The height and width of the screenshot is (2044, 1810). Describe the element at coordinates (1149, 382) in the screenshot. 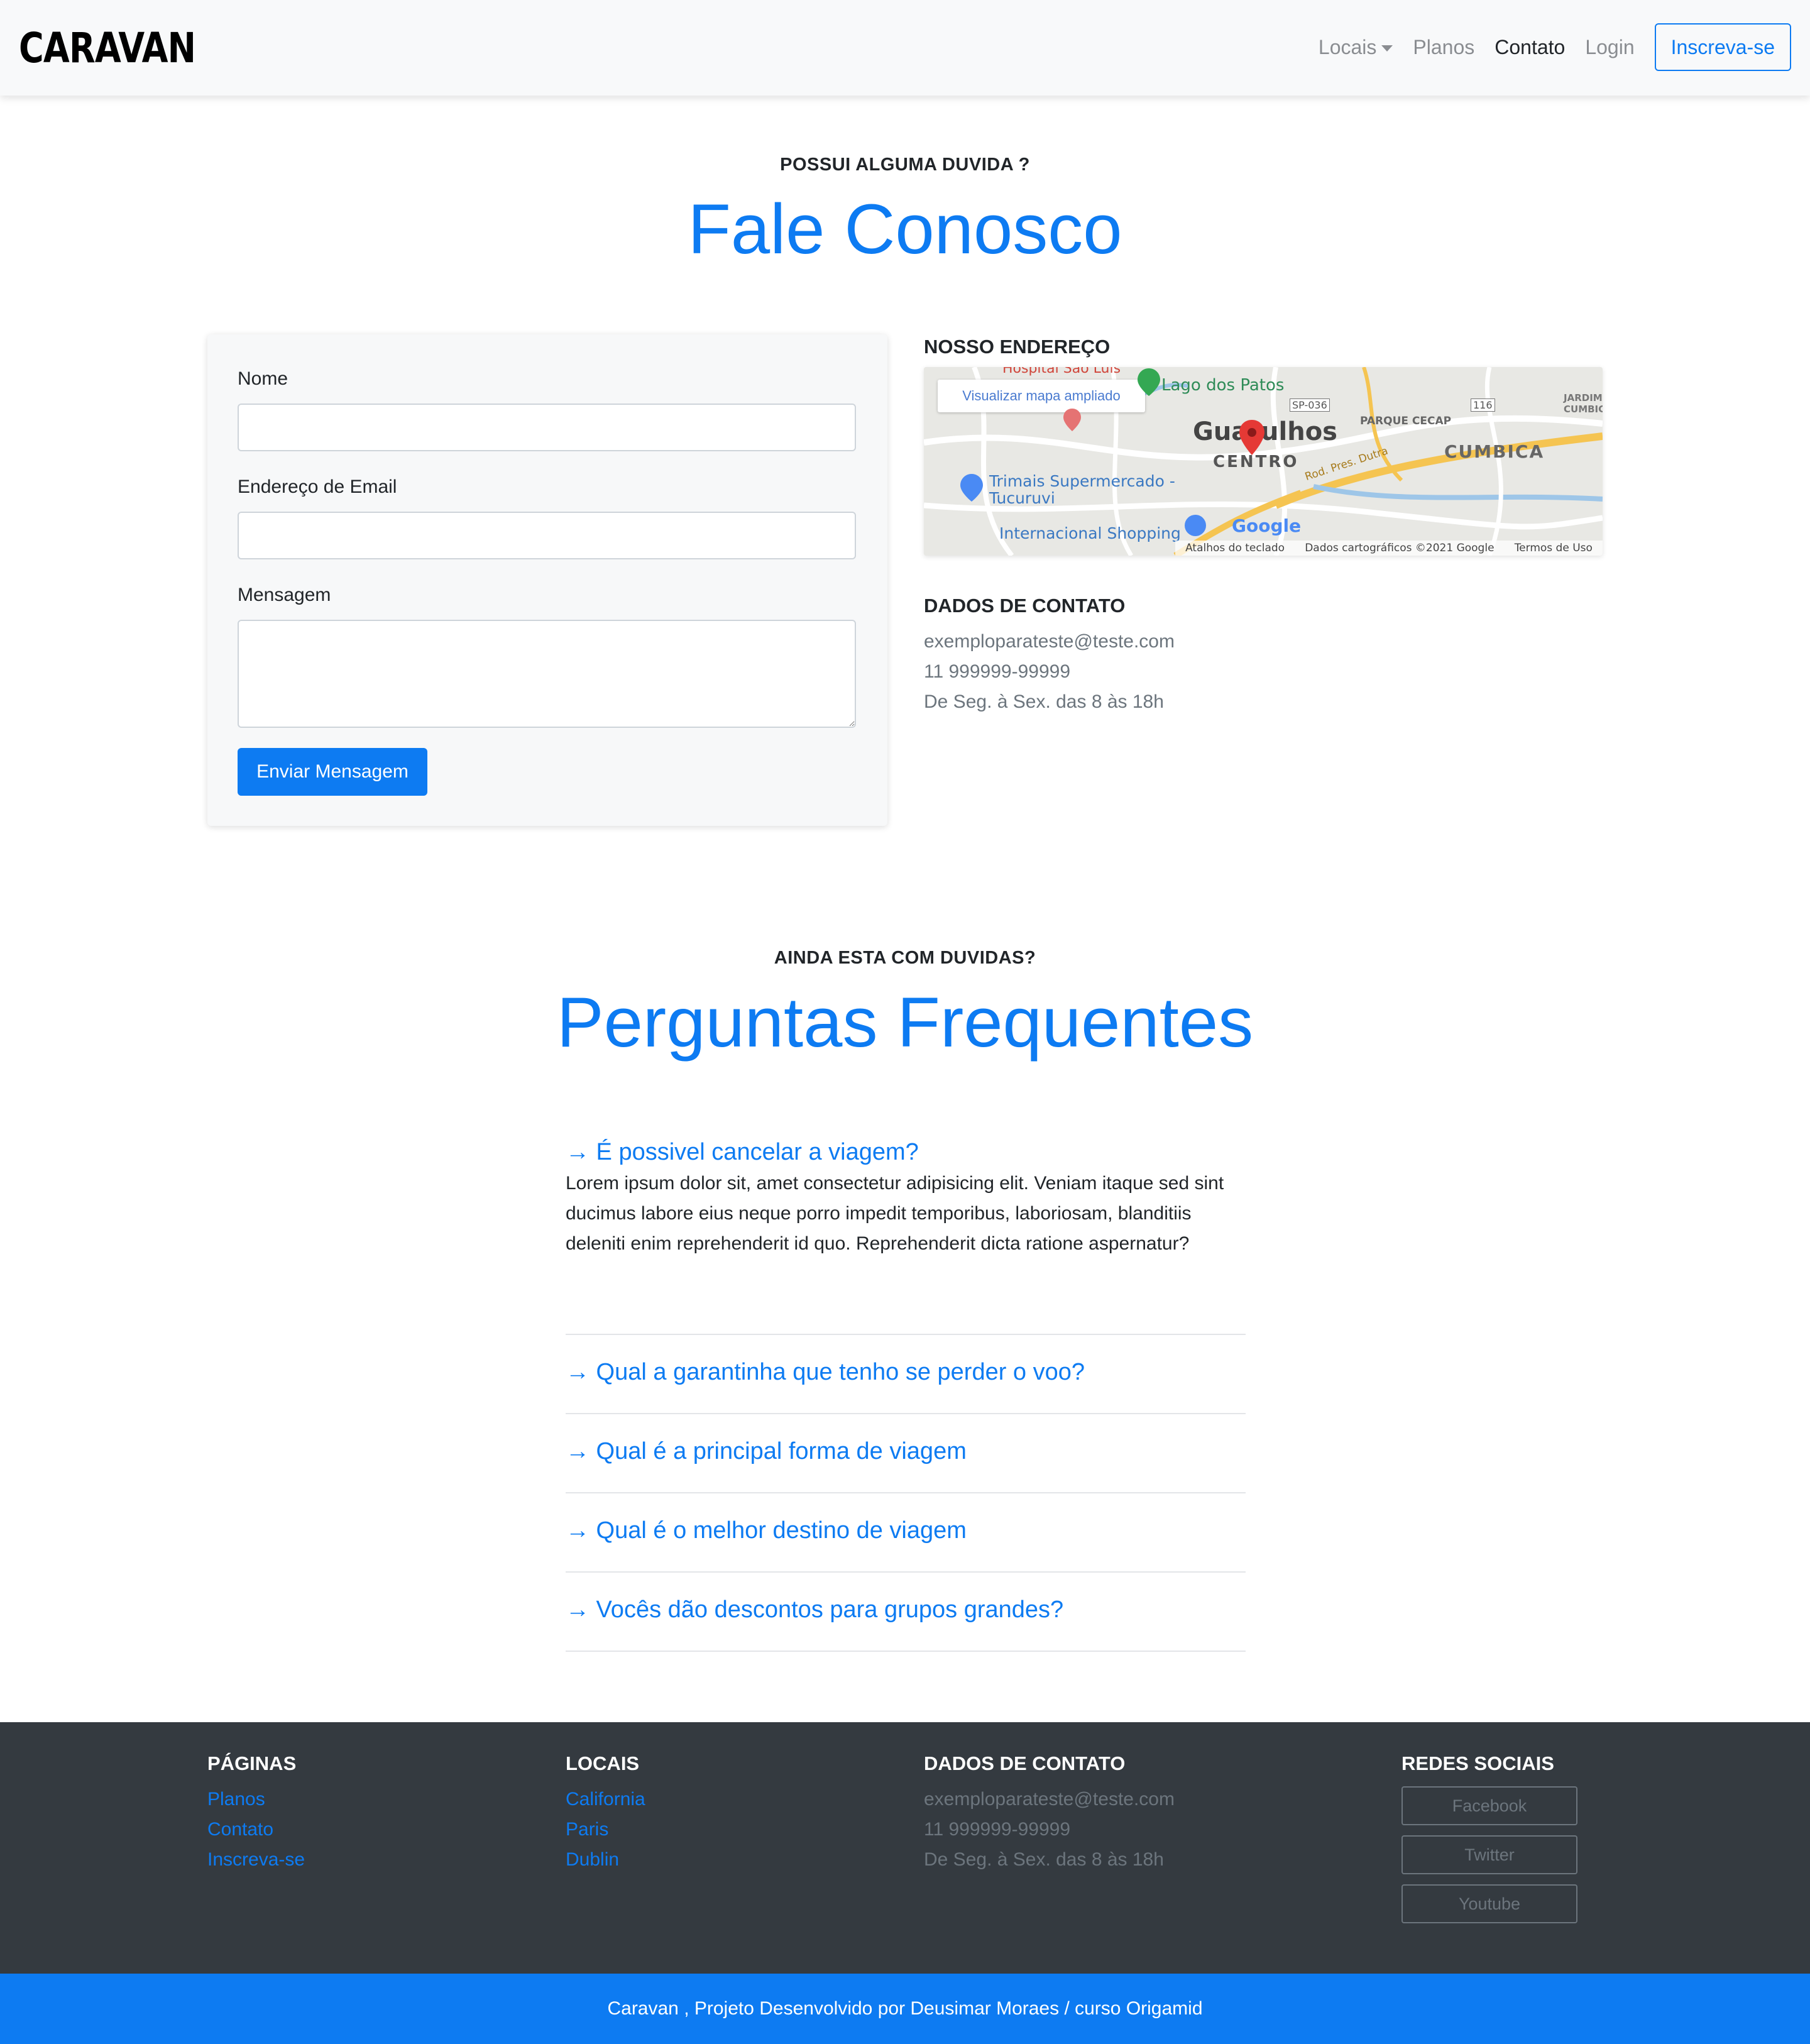

I see `park-pin-icon` at that location.